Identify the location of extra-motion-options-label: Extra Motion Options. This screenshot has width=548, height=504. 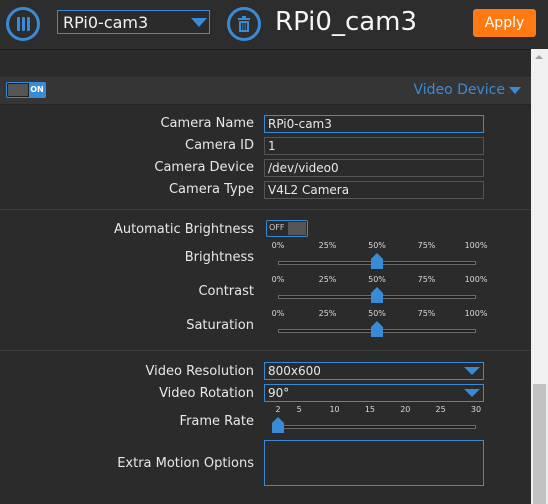
(185, 463).